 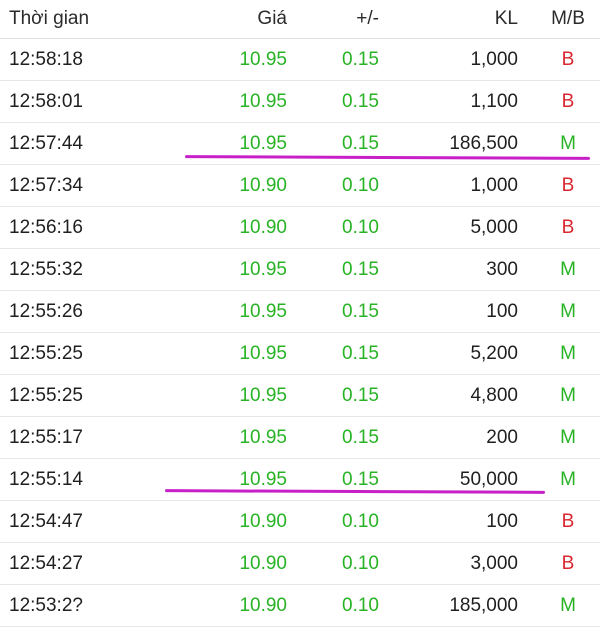 What do you see at coordinates (46, 269) in the screenshot?
I see `trade-time: 12:55:32` at bounding box center [46, 269].